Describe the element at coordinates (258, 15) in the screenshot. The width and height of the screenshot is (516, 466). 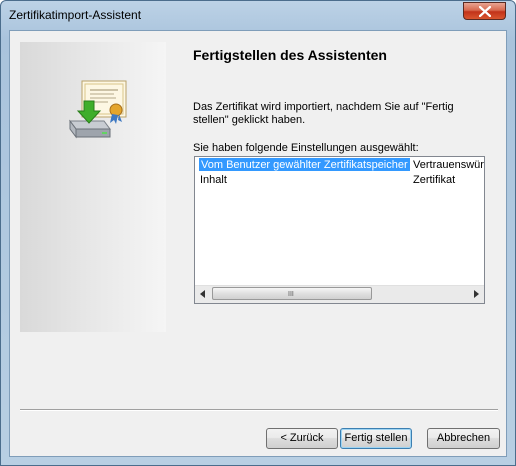
I see `title-bar: Zertifikatimport-Assistent` at that location.